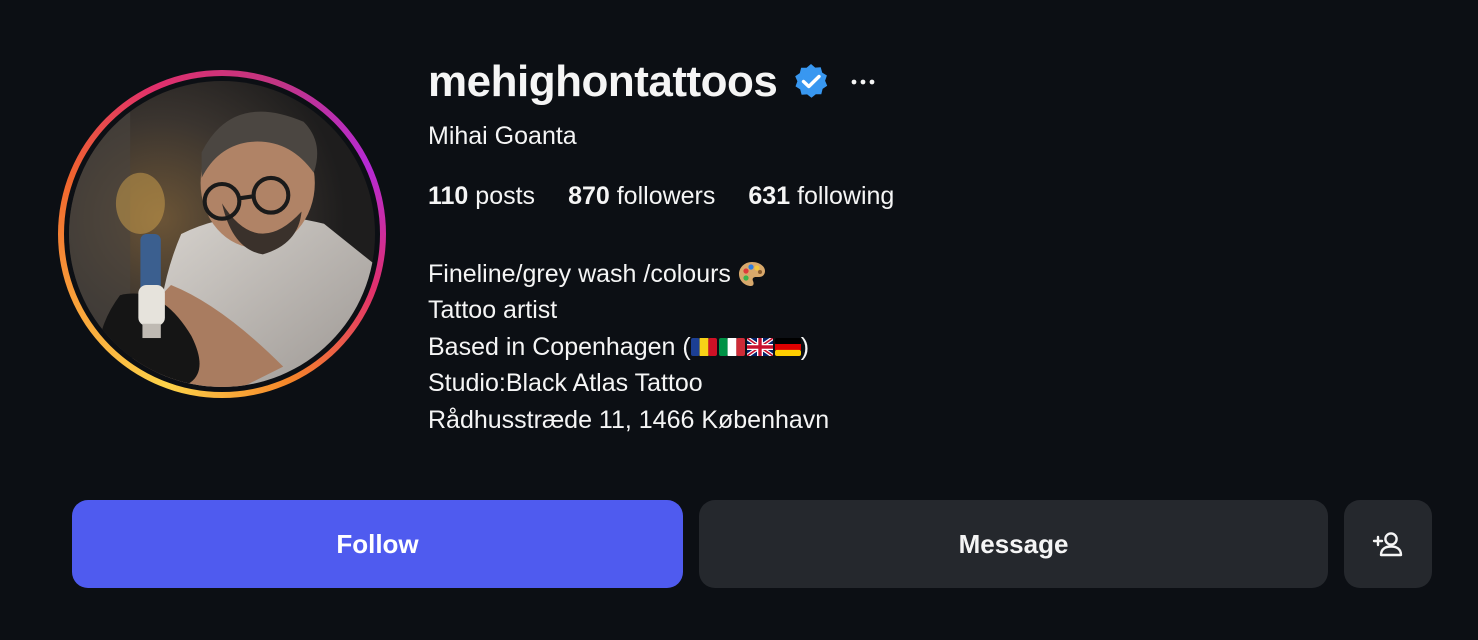 The height and width of the screenshot is (640, 1478). I want to click on following-label: following, so click(846, 196).